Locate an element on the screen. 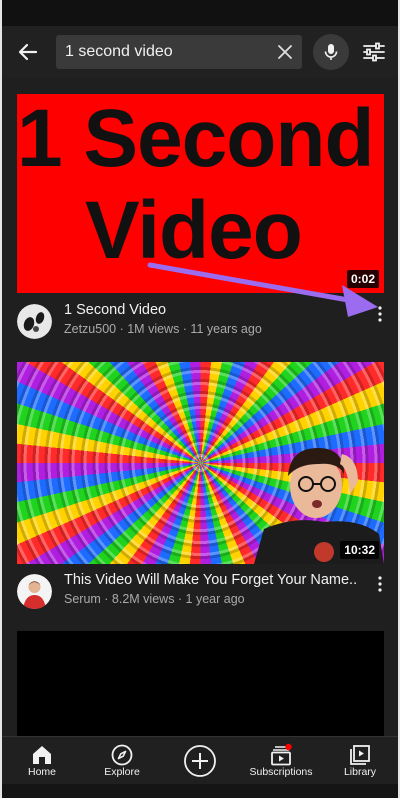  nav-create is located at coordinates (200, 761).